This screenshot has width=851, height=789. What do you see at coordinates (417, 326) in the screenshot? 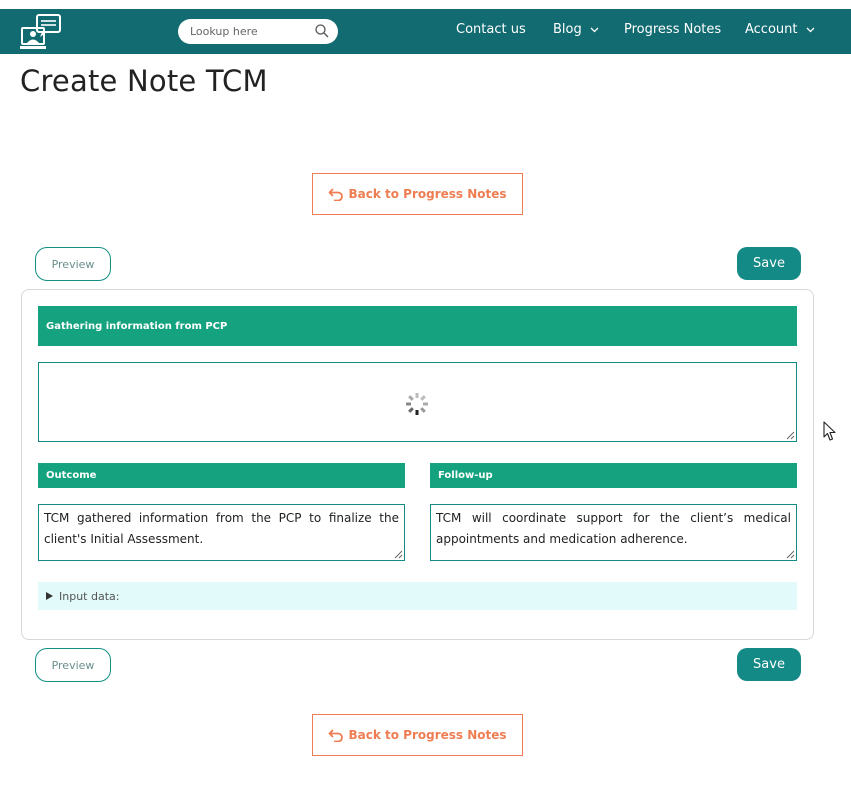
I see `gathering-section-header: Gathering information from PCP` at bounding box center [417, 326].